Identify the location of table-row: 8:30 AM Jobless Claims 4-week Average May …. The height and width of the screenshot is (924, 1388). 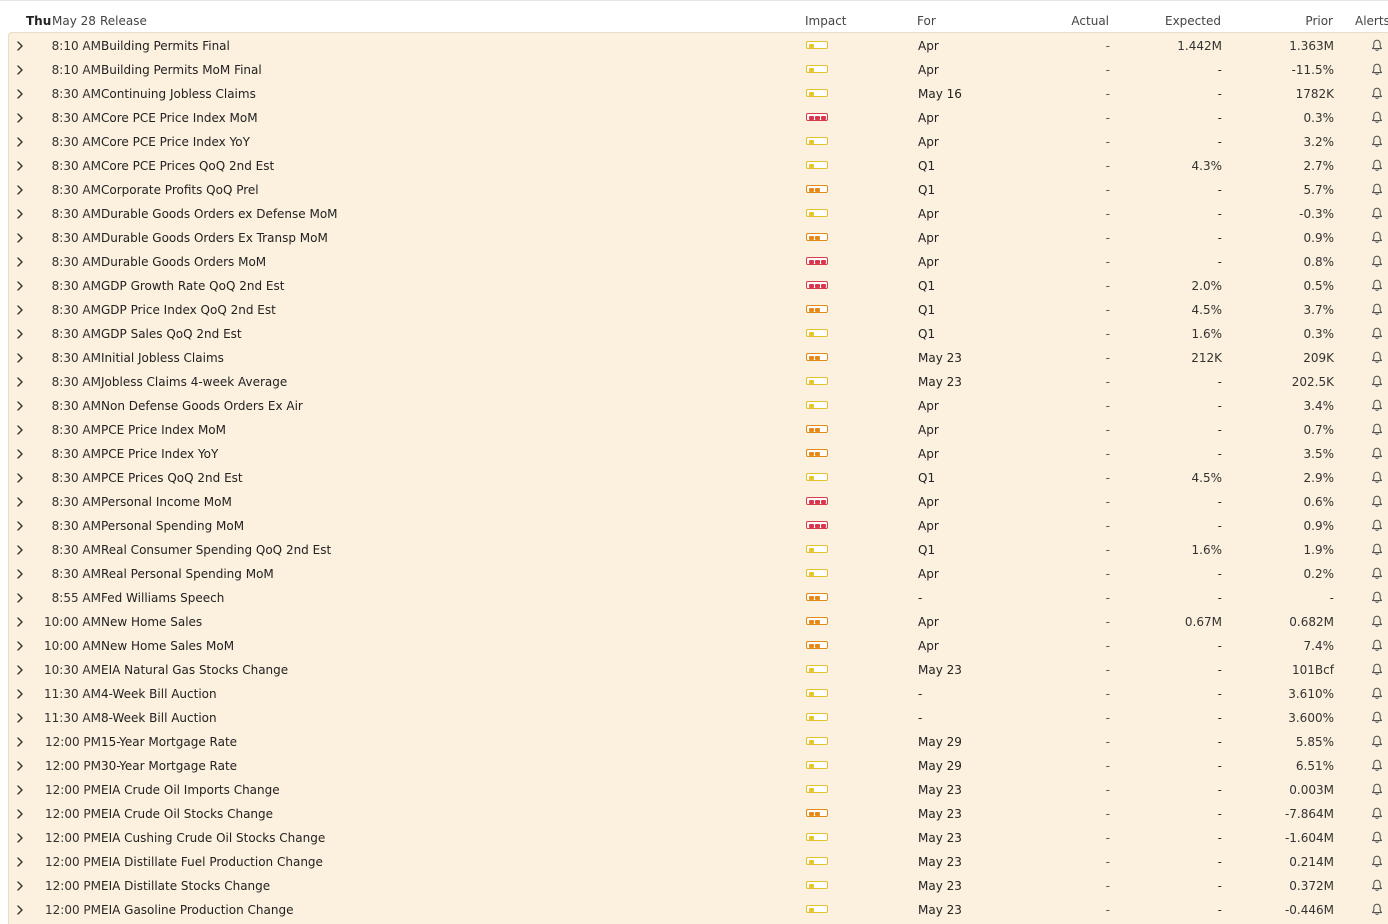
(698, 382).